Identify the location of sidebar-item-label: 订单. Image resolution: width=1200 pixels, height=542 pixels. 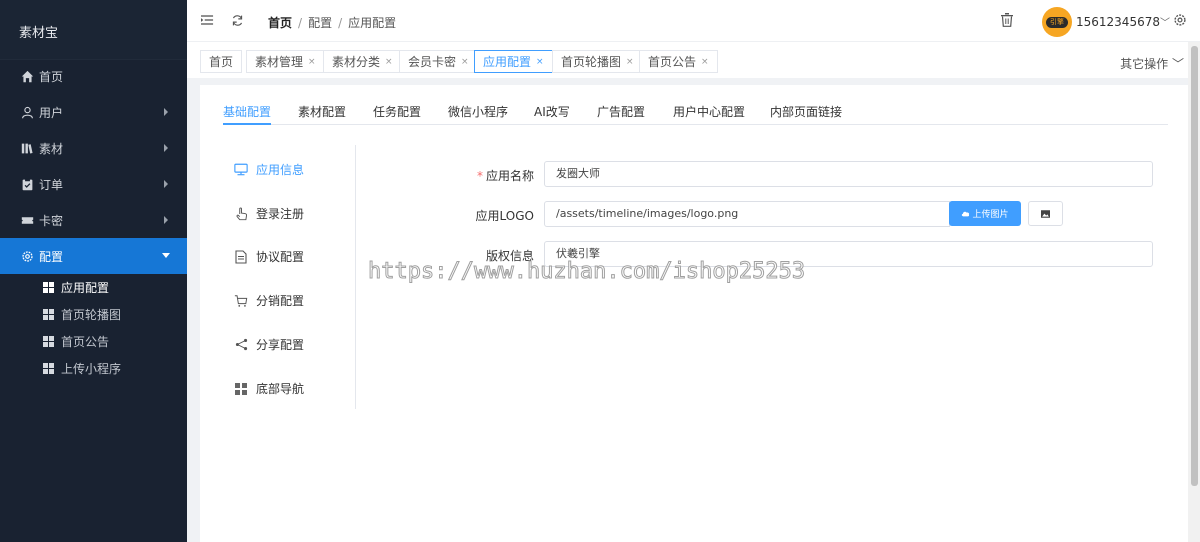
(51, 184).